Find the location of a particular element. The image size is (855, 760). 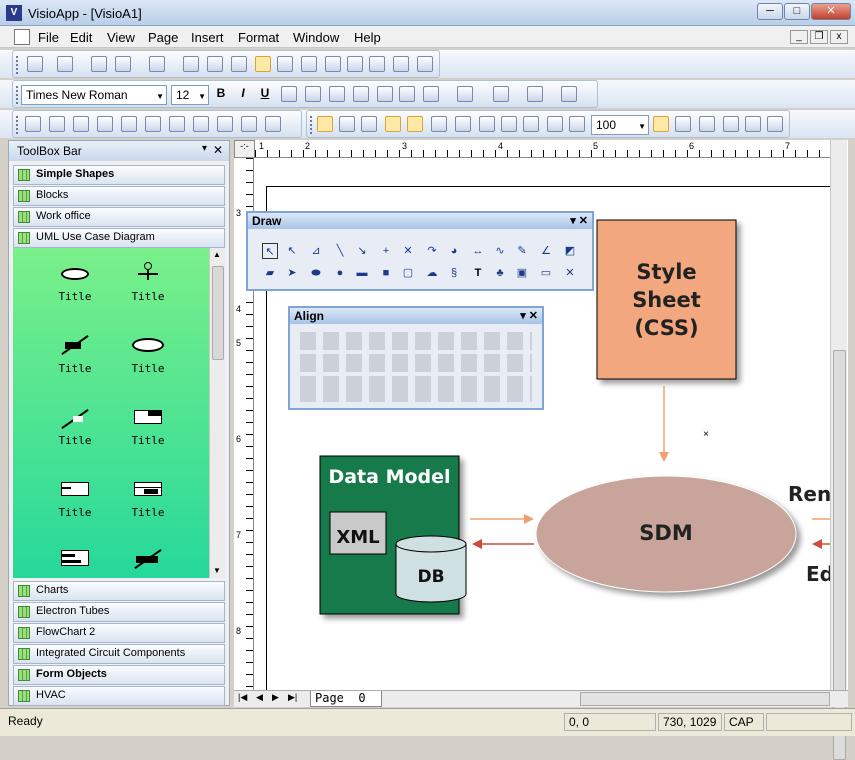

minimize-button: ─ is located at coordinates (770, 11).